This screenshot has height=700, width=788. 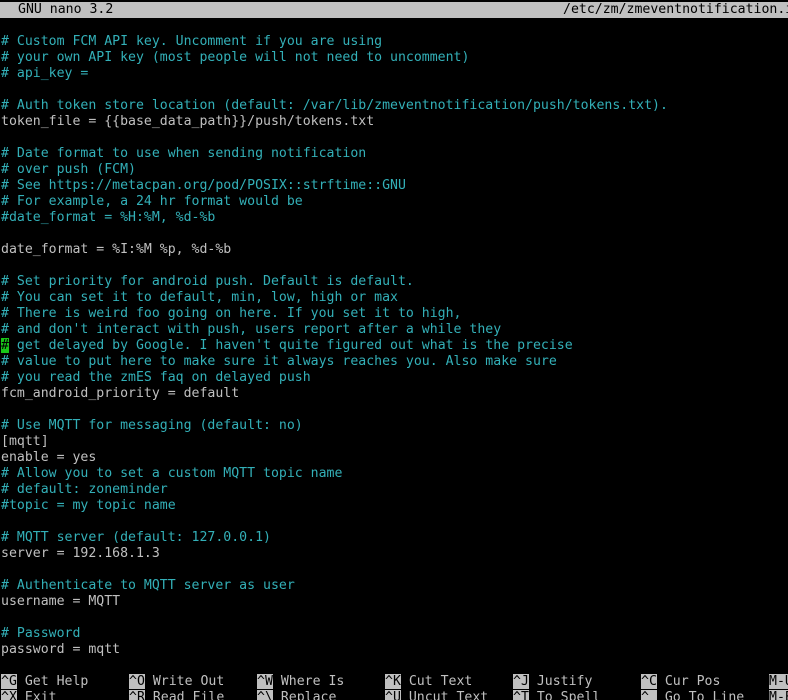 I want to click on shortcut-meta-6: M-E, so click(x=778, y=695).